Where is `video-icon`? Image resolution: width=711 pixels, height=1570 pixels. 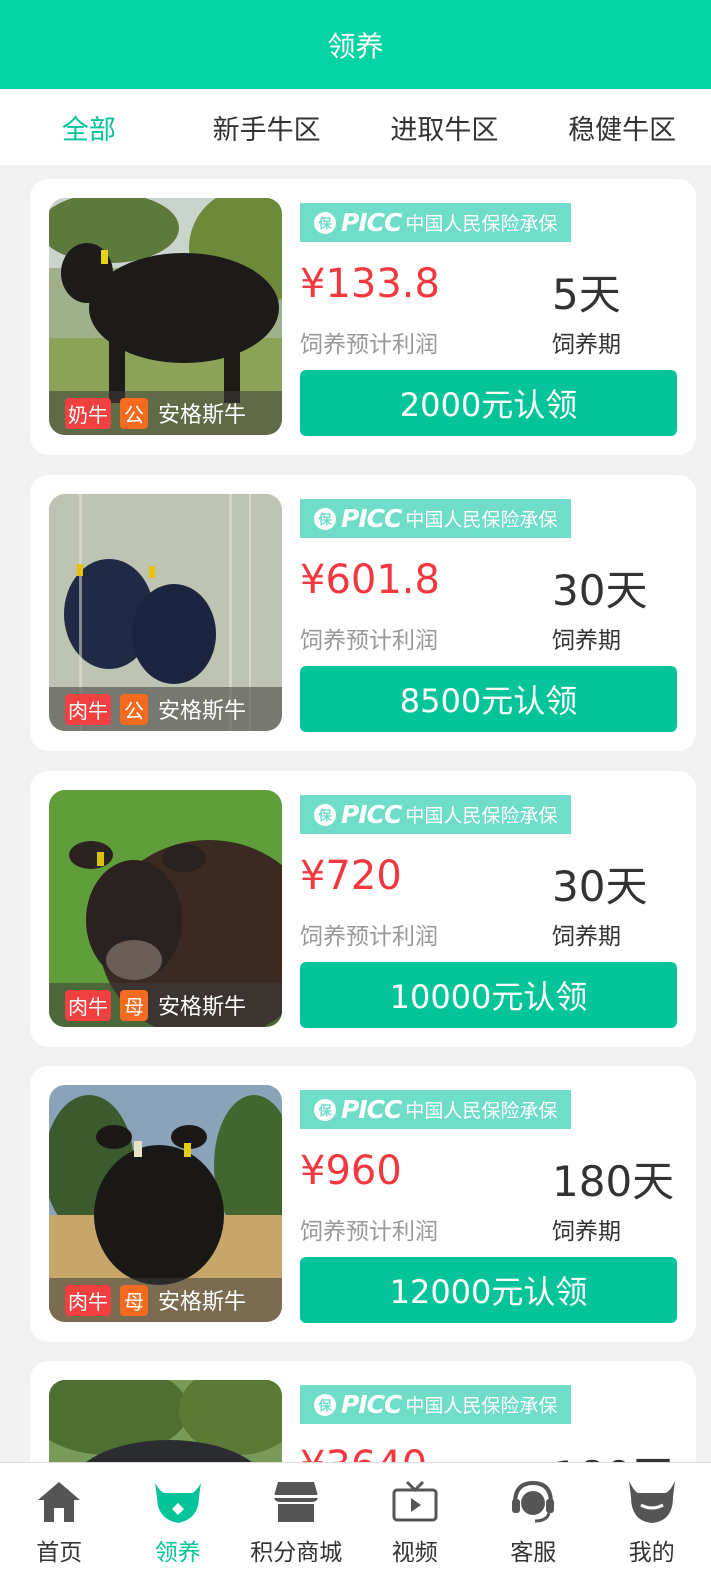
video-icon is located at coordinates (415, 1502).